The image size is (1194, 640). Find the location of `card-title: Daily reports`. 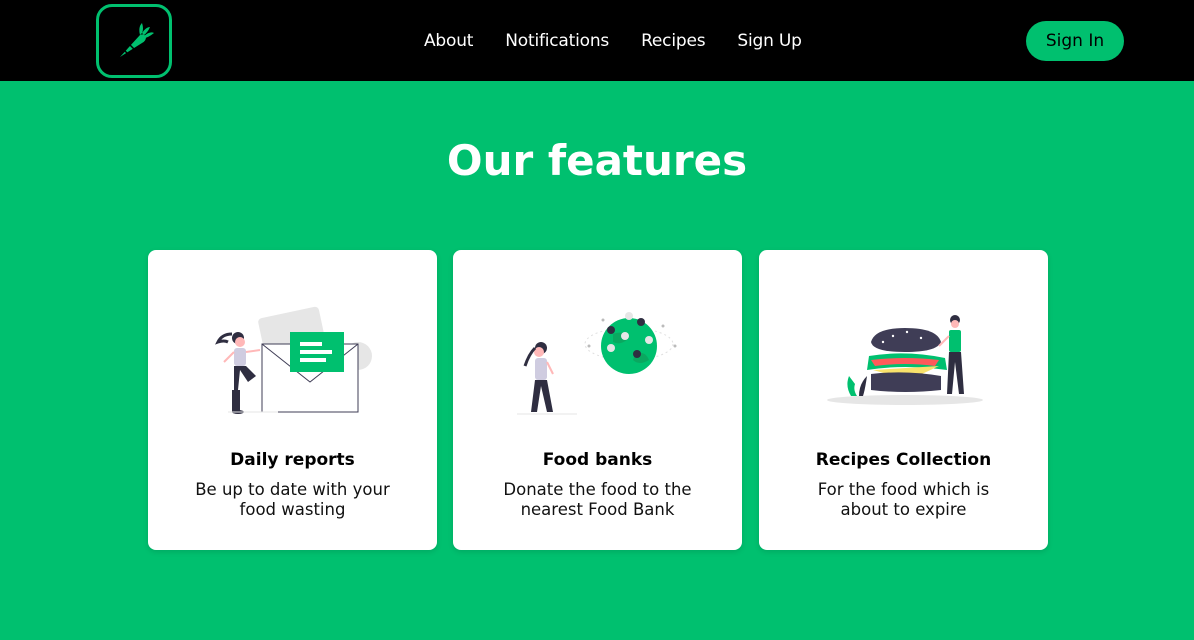

card-title: Daily reports is located at coordinates (292, 460).